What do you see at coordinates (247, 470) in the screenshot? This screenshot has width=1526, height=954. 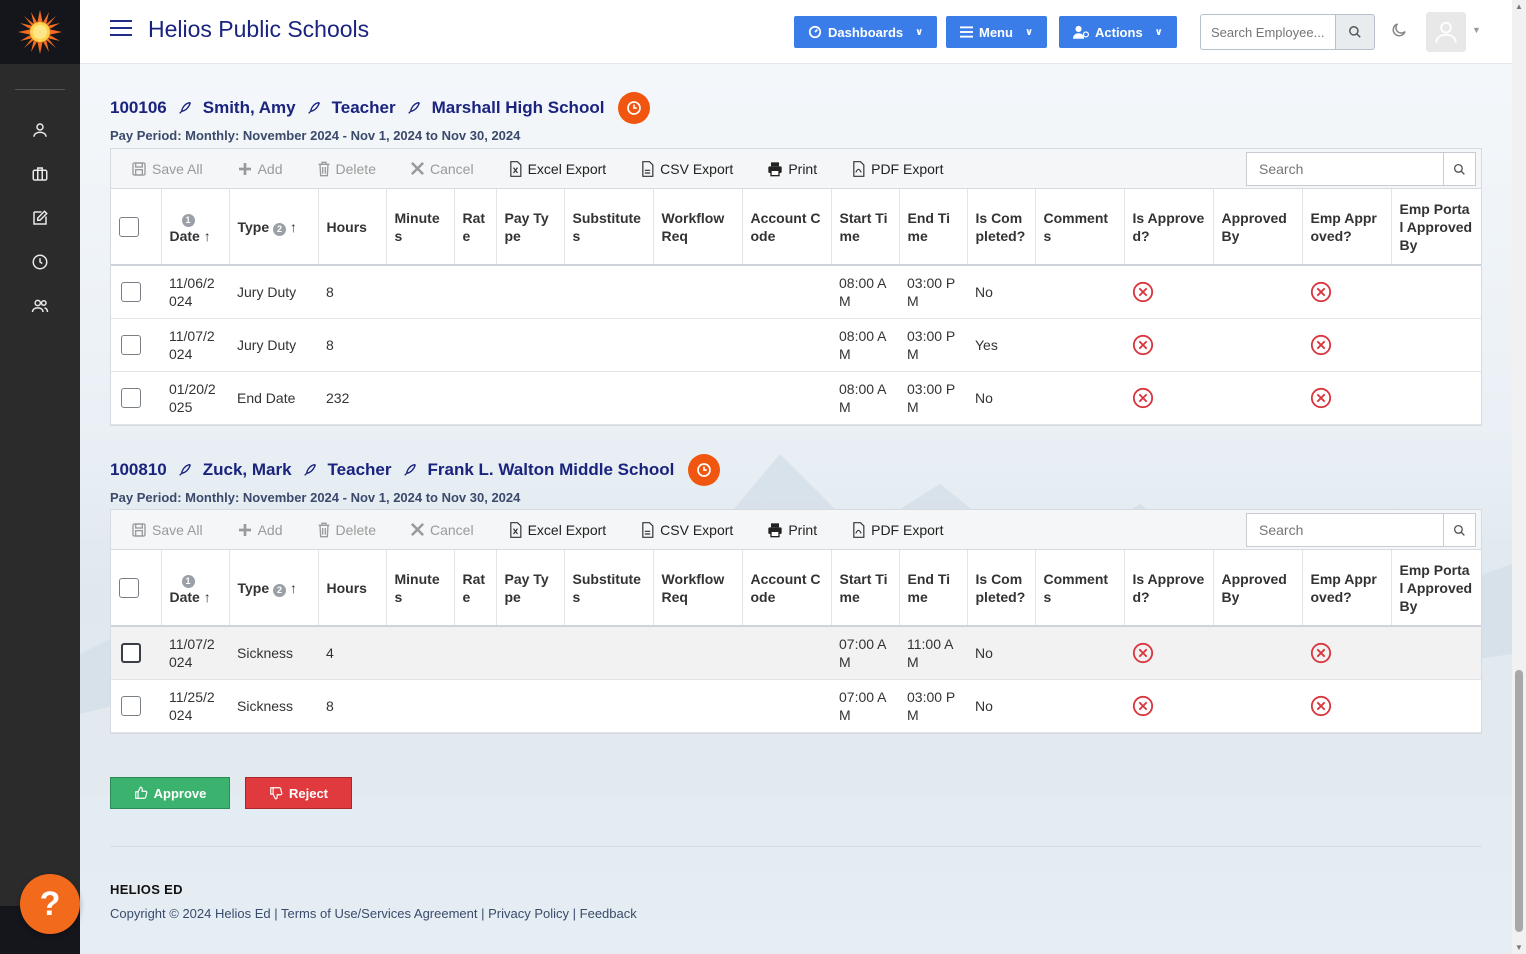 I see `employee-name: Zuck, Mark` at bounding box center [247, 470].